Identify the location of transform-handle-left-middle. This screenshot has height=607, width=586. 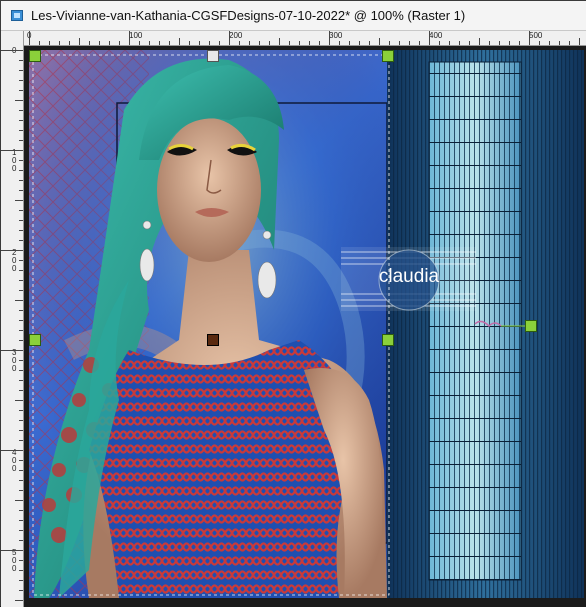
(35, 340).